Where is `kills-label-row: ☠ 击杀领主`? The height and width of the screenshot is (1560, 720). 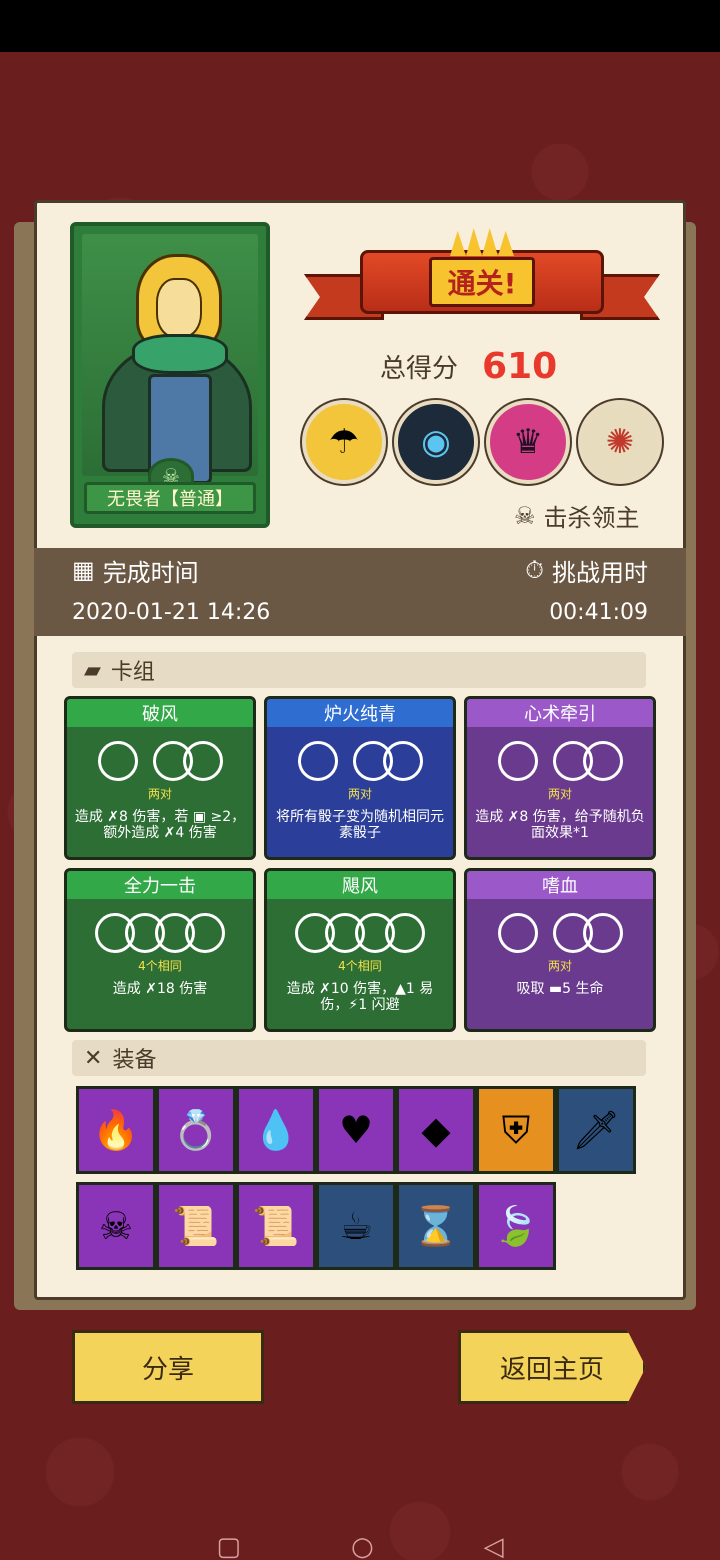
kills-label-row: ☠ 击杀领主 is located at coordinates (577, 515).